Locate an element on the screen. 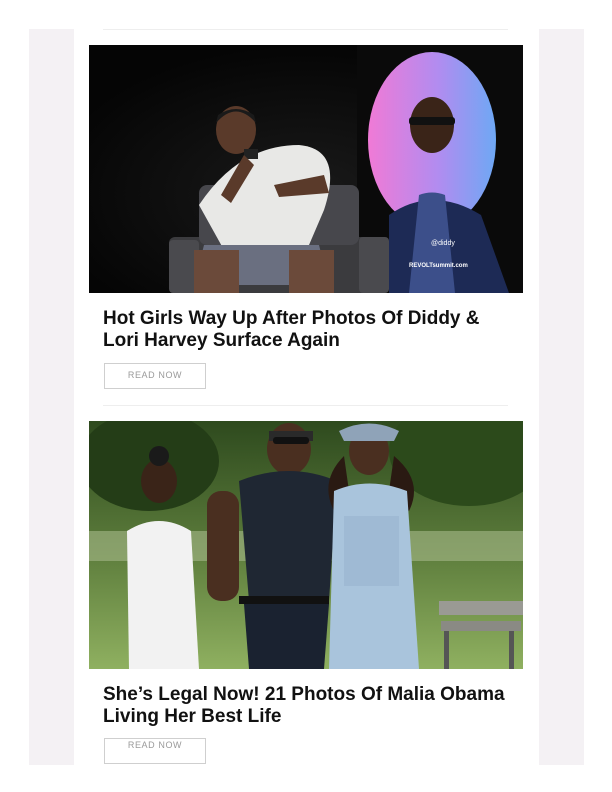 This screenshot has height=792, width=612. article-divider is located at coordinates (305, 405).